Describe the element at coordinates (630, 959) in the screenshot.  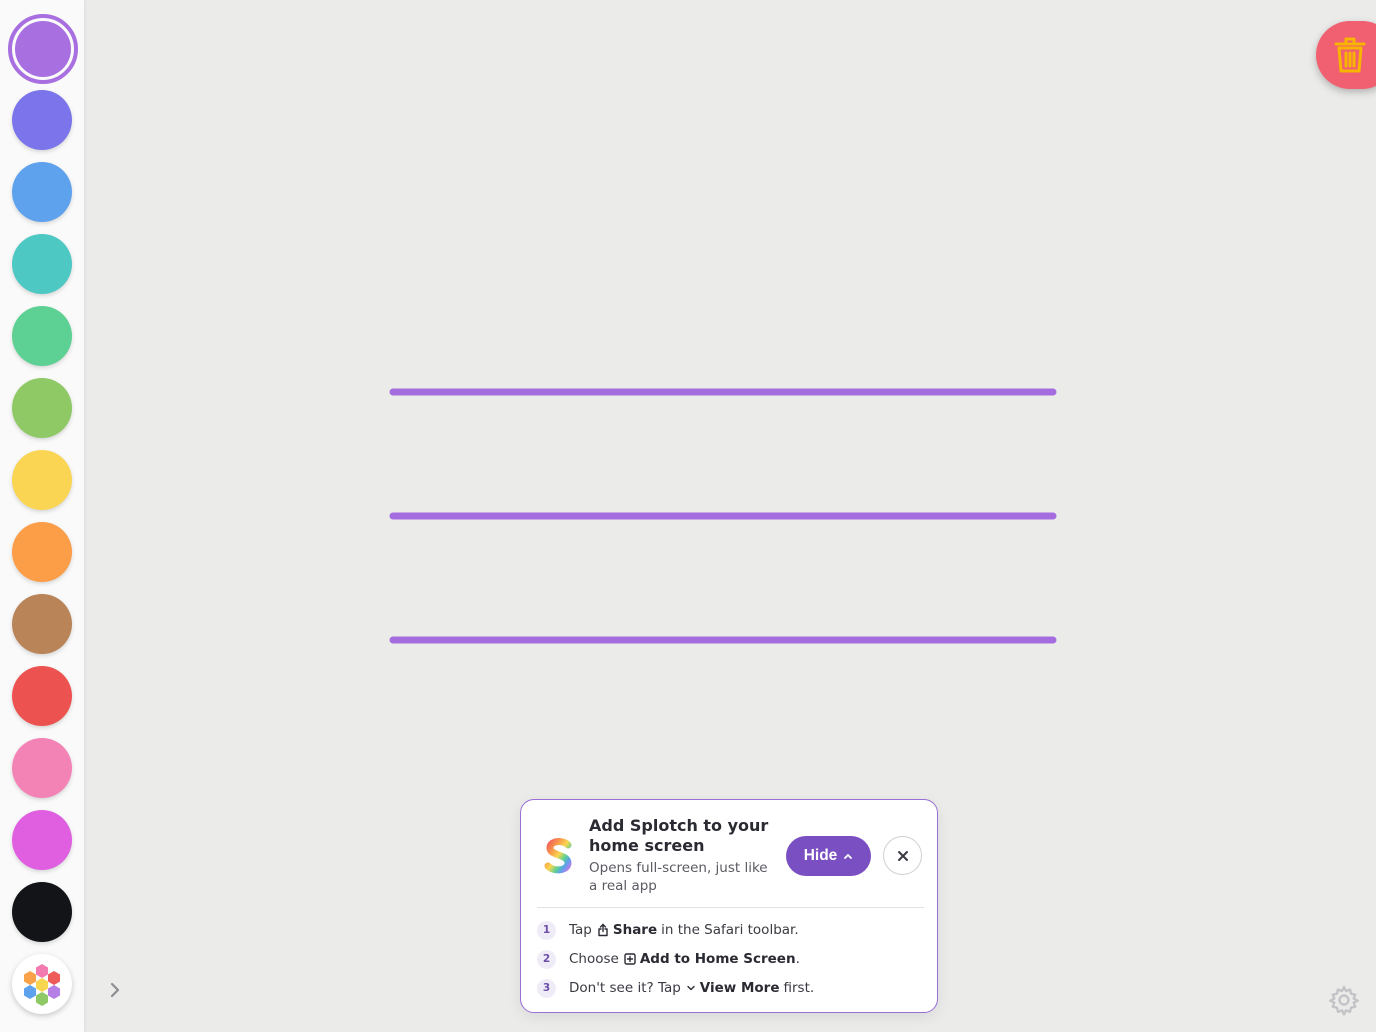
I see `add-square-icon` at that location.